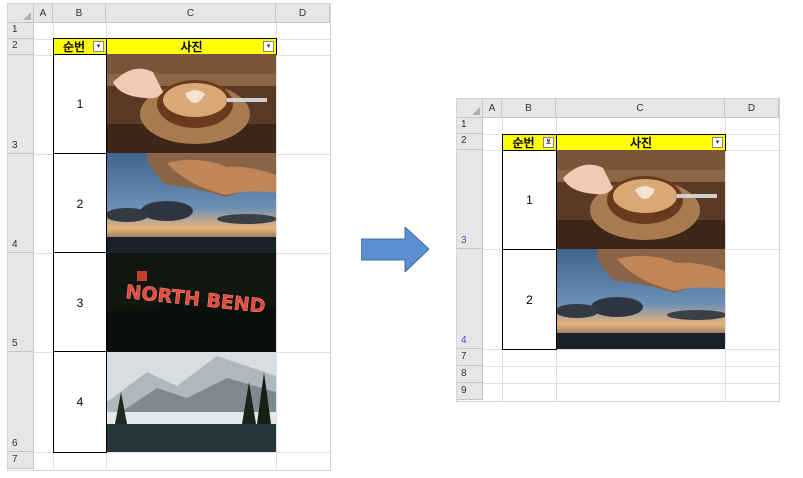 Image resolution: width=803 pixels, height=478 pixels. I want to click on header-seq: 순번 ▾, so click(80, 46).